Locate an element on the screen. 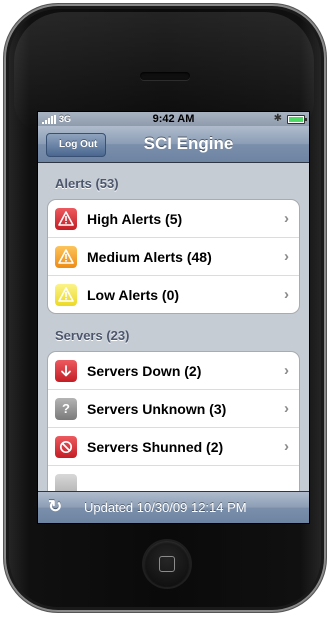  list-item-low-alerts: Low Alerts (0) › is located at coordinates (173, 294).